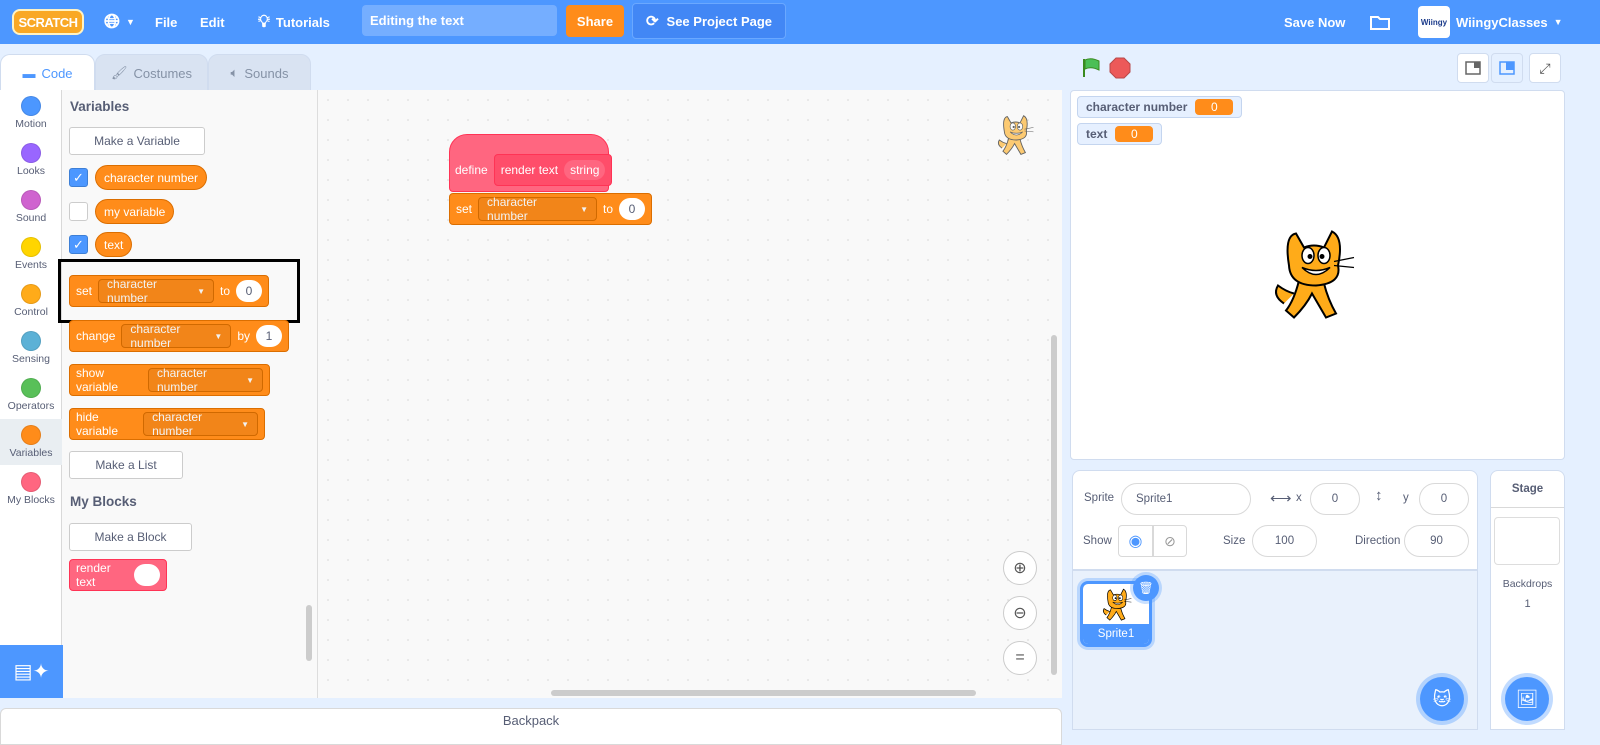 This screenshot has height=745, width=1600. I want to click on change-variable-block: change character number ▼ by 1, so click(179, 336).